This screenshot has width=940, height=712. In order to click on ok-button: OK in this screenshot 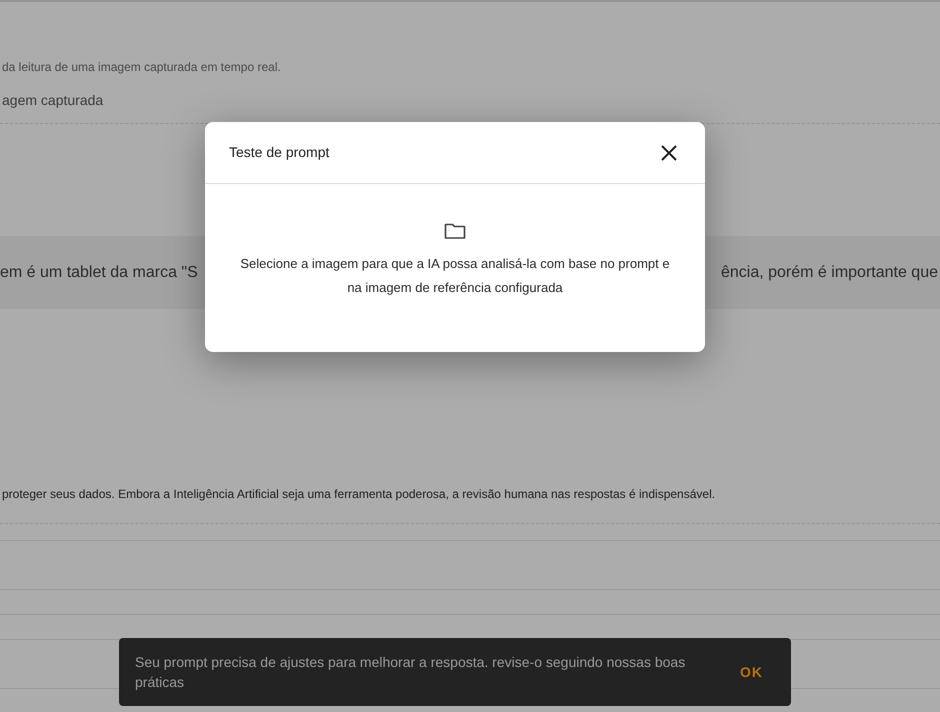, I will do `click(751, 672)`.